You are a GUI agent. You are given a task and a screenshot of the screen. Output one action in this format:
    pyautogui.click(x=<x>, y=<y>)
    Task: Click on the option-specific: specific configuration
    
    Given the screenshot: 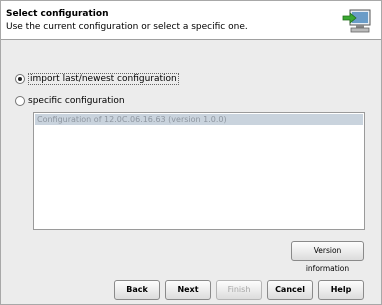 What is the action you would take?
    pyautogui.click(x=70, y=101)
    